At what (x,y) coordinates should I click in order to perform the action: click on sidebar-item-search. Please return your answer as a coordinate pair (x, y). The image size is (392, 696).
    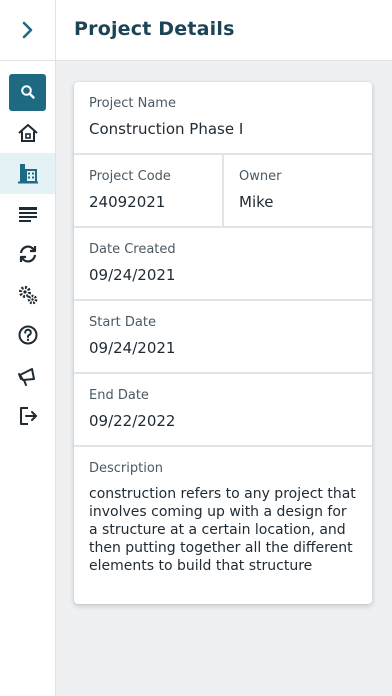
    Looking at the image, I should click on (27, 92).